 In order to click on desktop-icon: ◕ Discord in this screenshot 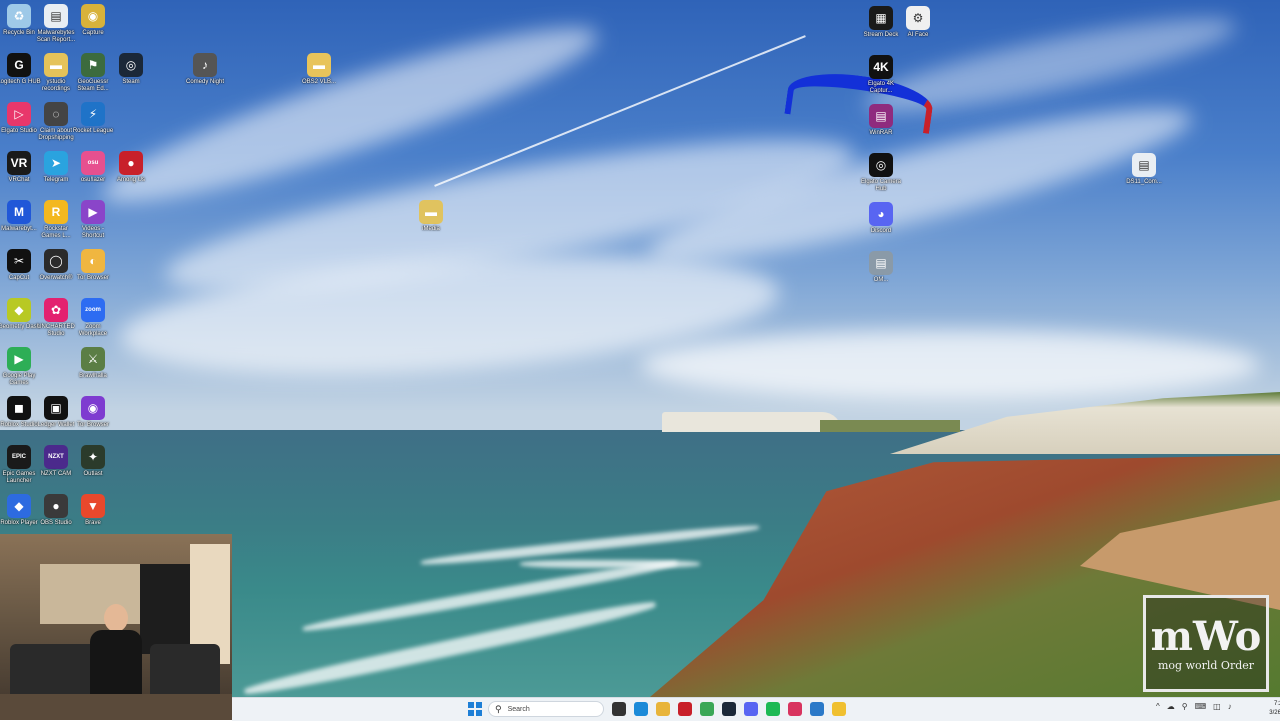, I will do `click(881, 218)`.